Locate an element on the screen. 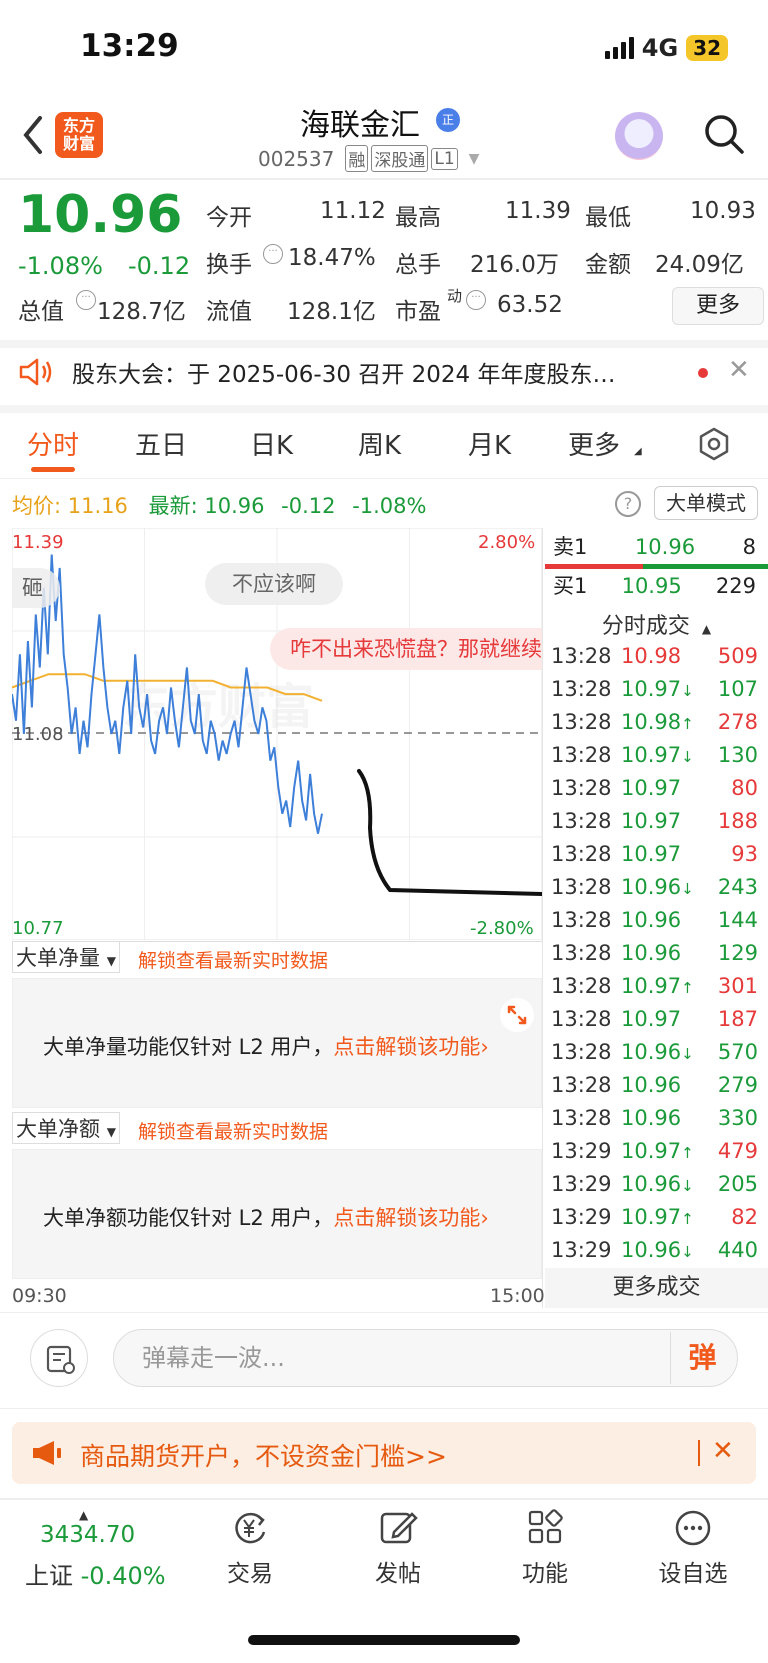  index-row: 上证 -0.40% is located at coordinates (95, 1573).